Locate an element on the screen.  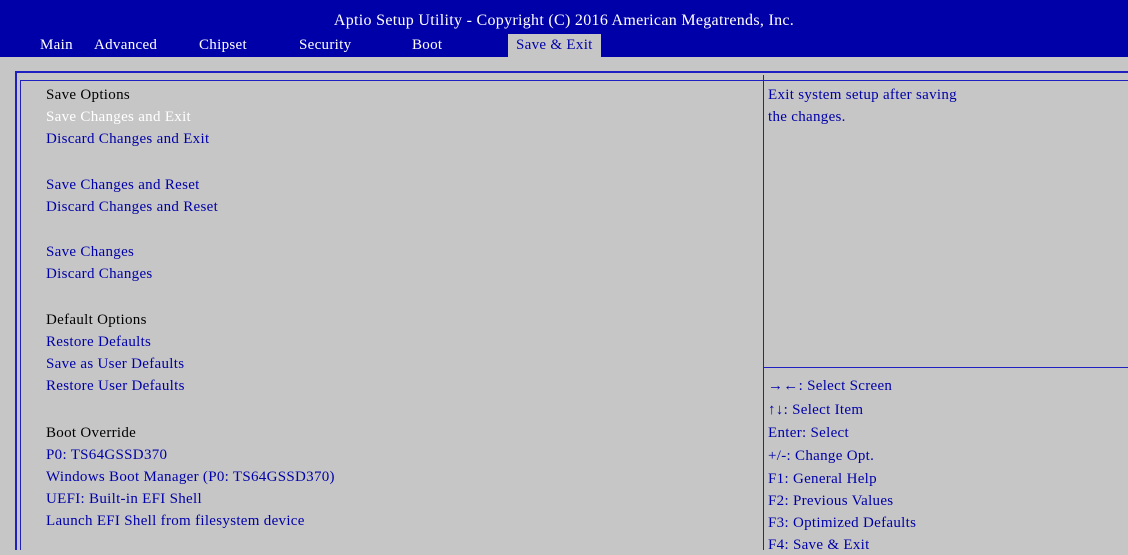
key-hint-change-opt: +/-: Change Opt. is located at coordinates (821, 456).